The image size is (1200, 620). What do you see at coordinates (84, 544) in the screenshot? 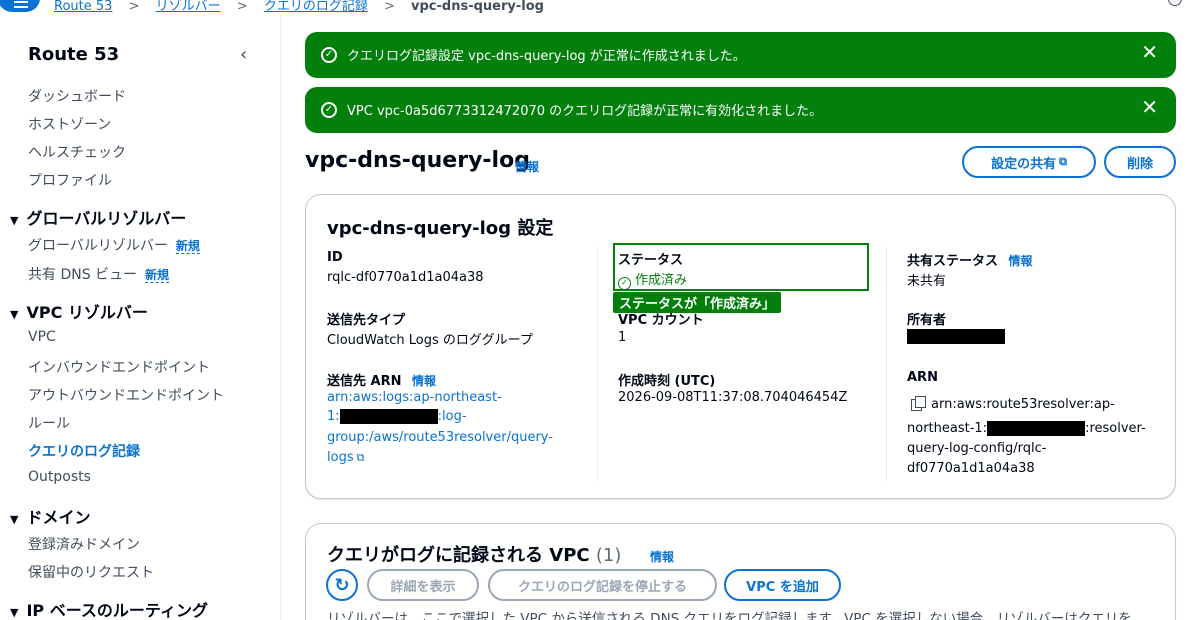
I see `sidebar-item-registered-domains: 登録済みドメイン` at bounding box center [84, 544].